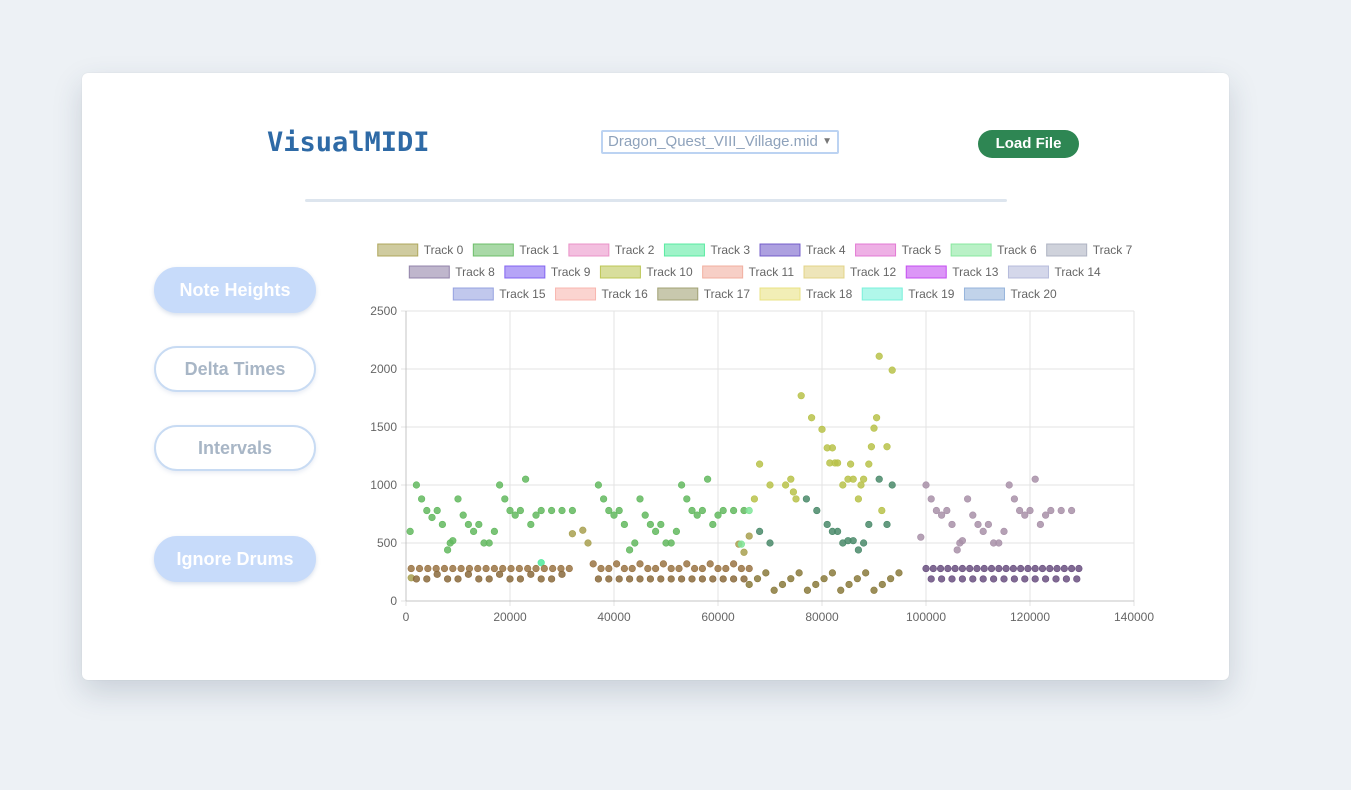  What do you see at coordinates (1134, 617) in the screenshot?
I see `x-tick-label: 140000` at bounding box center [1134, 617].